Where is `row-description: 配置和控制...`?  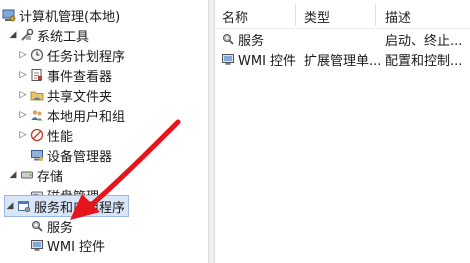 row-description: 配置和控制... is located at coordinates (424, 61).